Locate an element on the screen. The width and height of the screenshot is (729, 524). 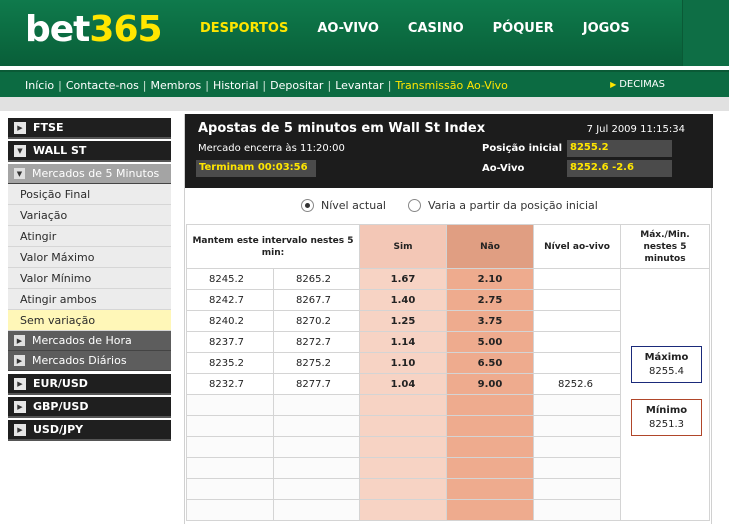
bet365-logo: bet365 is located at coordinates (94, 30).